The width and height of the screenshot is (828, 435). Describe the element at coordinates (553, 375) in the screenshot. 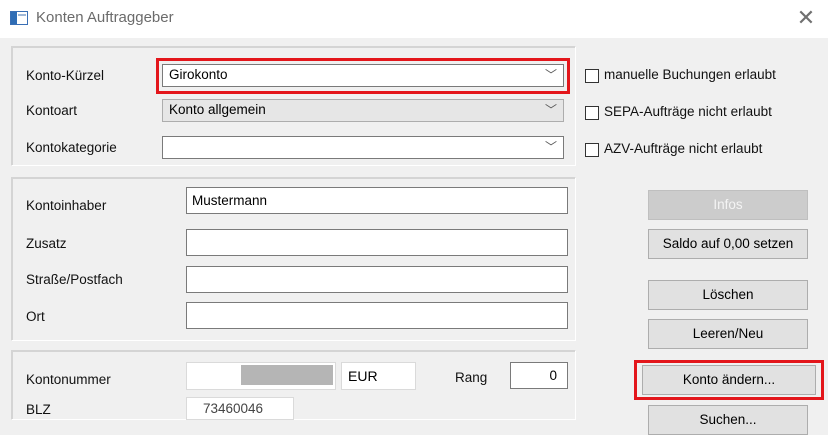

I see `rang-value: 0` at that location.